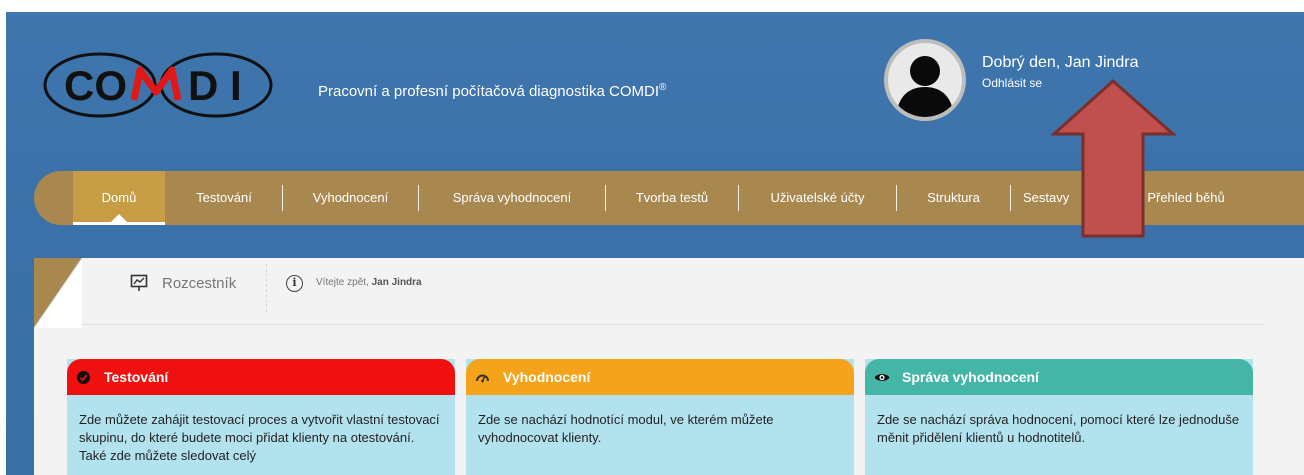 This screenshot has width=1304, height=475. Describe the element at coordinates (396, 282) in the screenshot. I see `welcome-name: Jan Jindra` at that location.